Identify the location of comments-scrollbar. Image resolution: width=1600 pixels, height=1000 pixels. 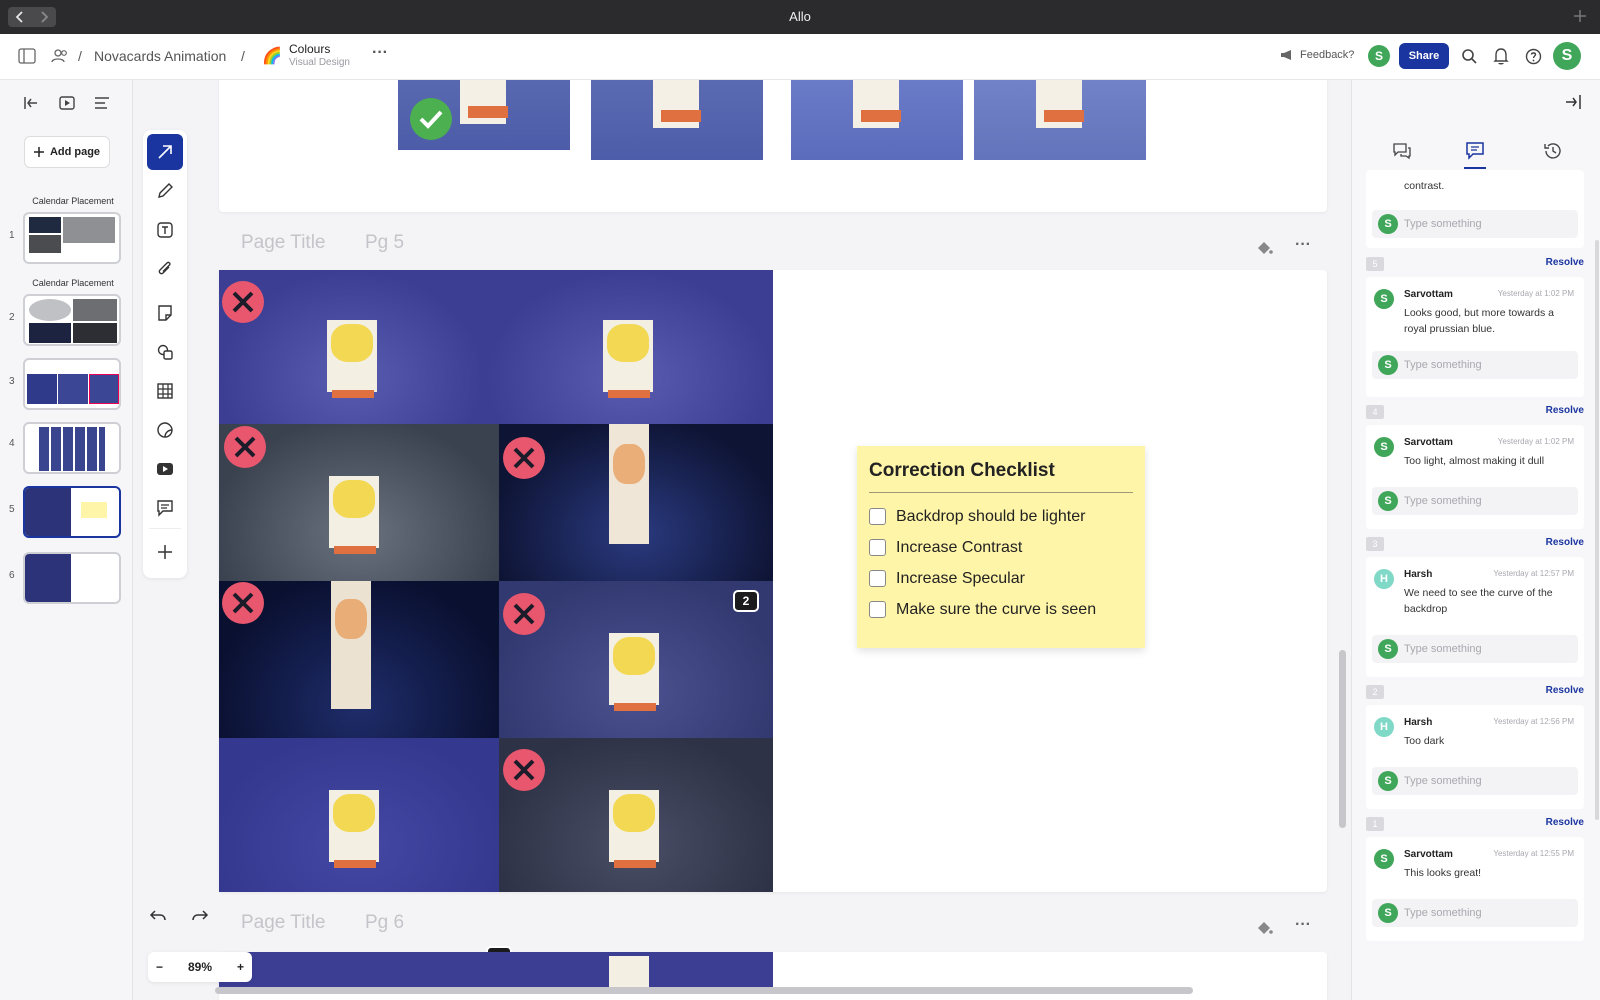
(1597, 530).